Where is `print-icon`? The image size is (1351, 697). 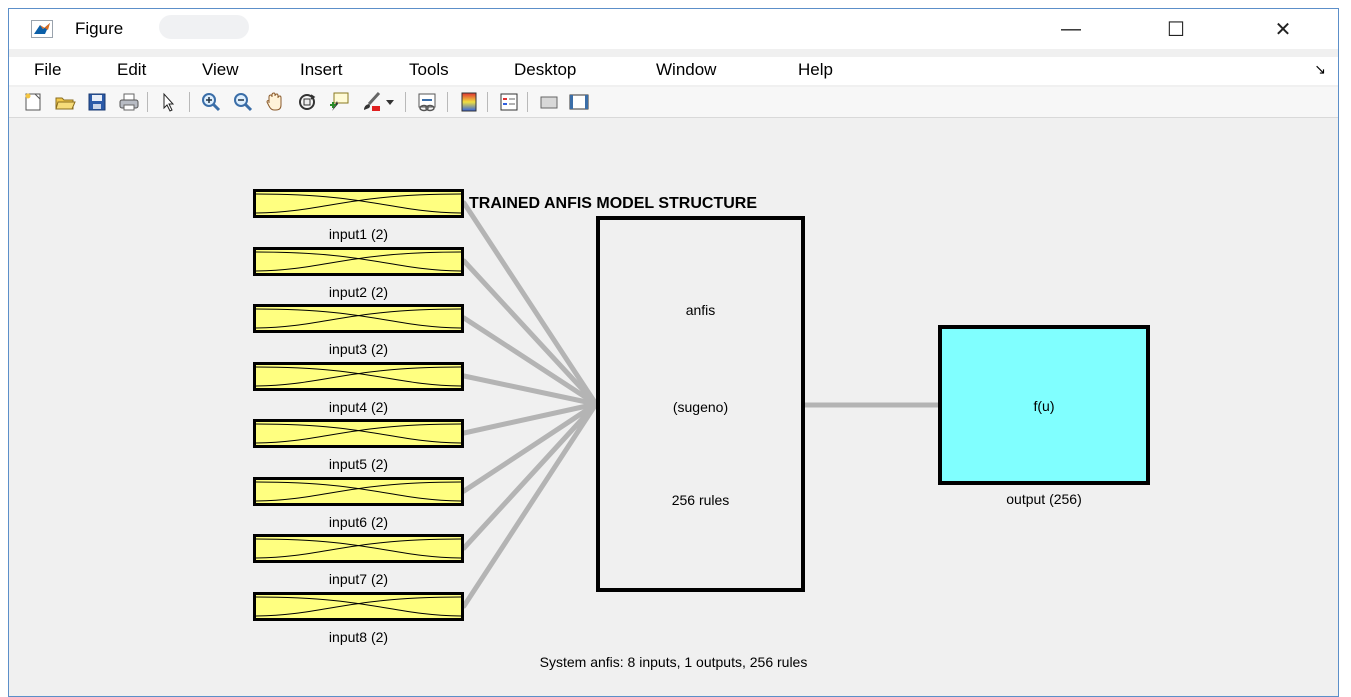 print-icon is located at coordinates (129, 102).